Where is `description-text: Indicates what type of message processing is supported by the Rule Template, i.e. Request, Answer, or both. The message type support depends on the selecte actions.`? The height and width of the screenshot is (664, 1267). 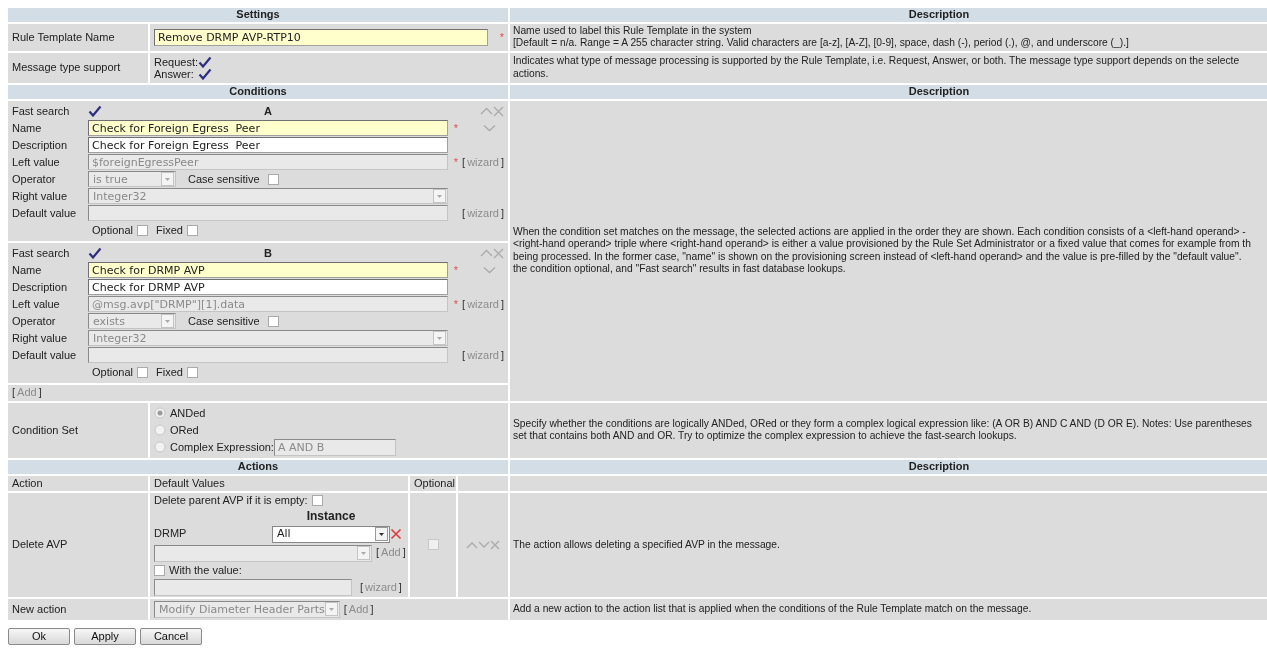
description-text: Indicates what type of message processing is supported by the Rule Template, i.e. Request, Answer, or both. The message type support depends on the selecte actions. is located at coordinates (877, 67).